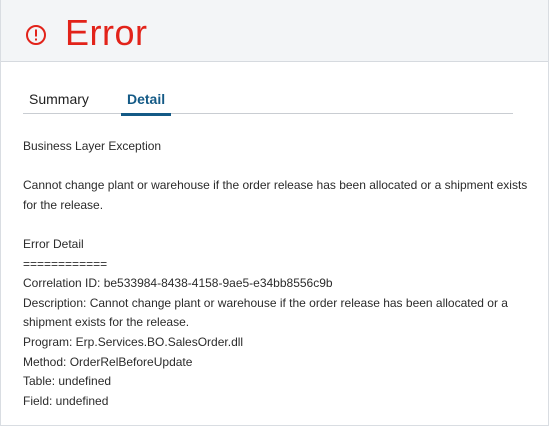 The image size is (549, 426). Describe the element at coordinates (59, 101) in the screenshot. I see `tab-summary: Summary` at that location.